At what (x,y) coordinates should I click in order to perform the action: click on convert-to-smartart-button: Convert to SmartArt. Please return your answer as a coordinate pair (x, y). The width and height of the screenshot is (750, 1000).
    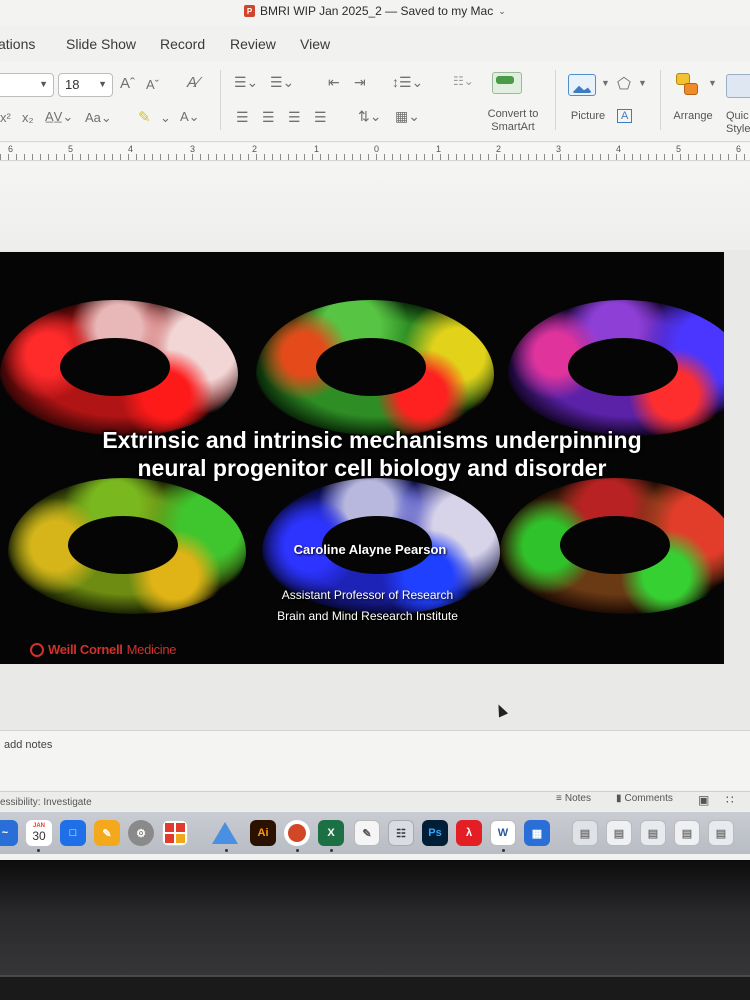
    Looking at the image, I should click on (513, 121).